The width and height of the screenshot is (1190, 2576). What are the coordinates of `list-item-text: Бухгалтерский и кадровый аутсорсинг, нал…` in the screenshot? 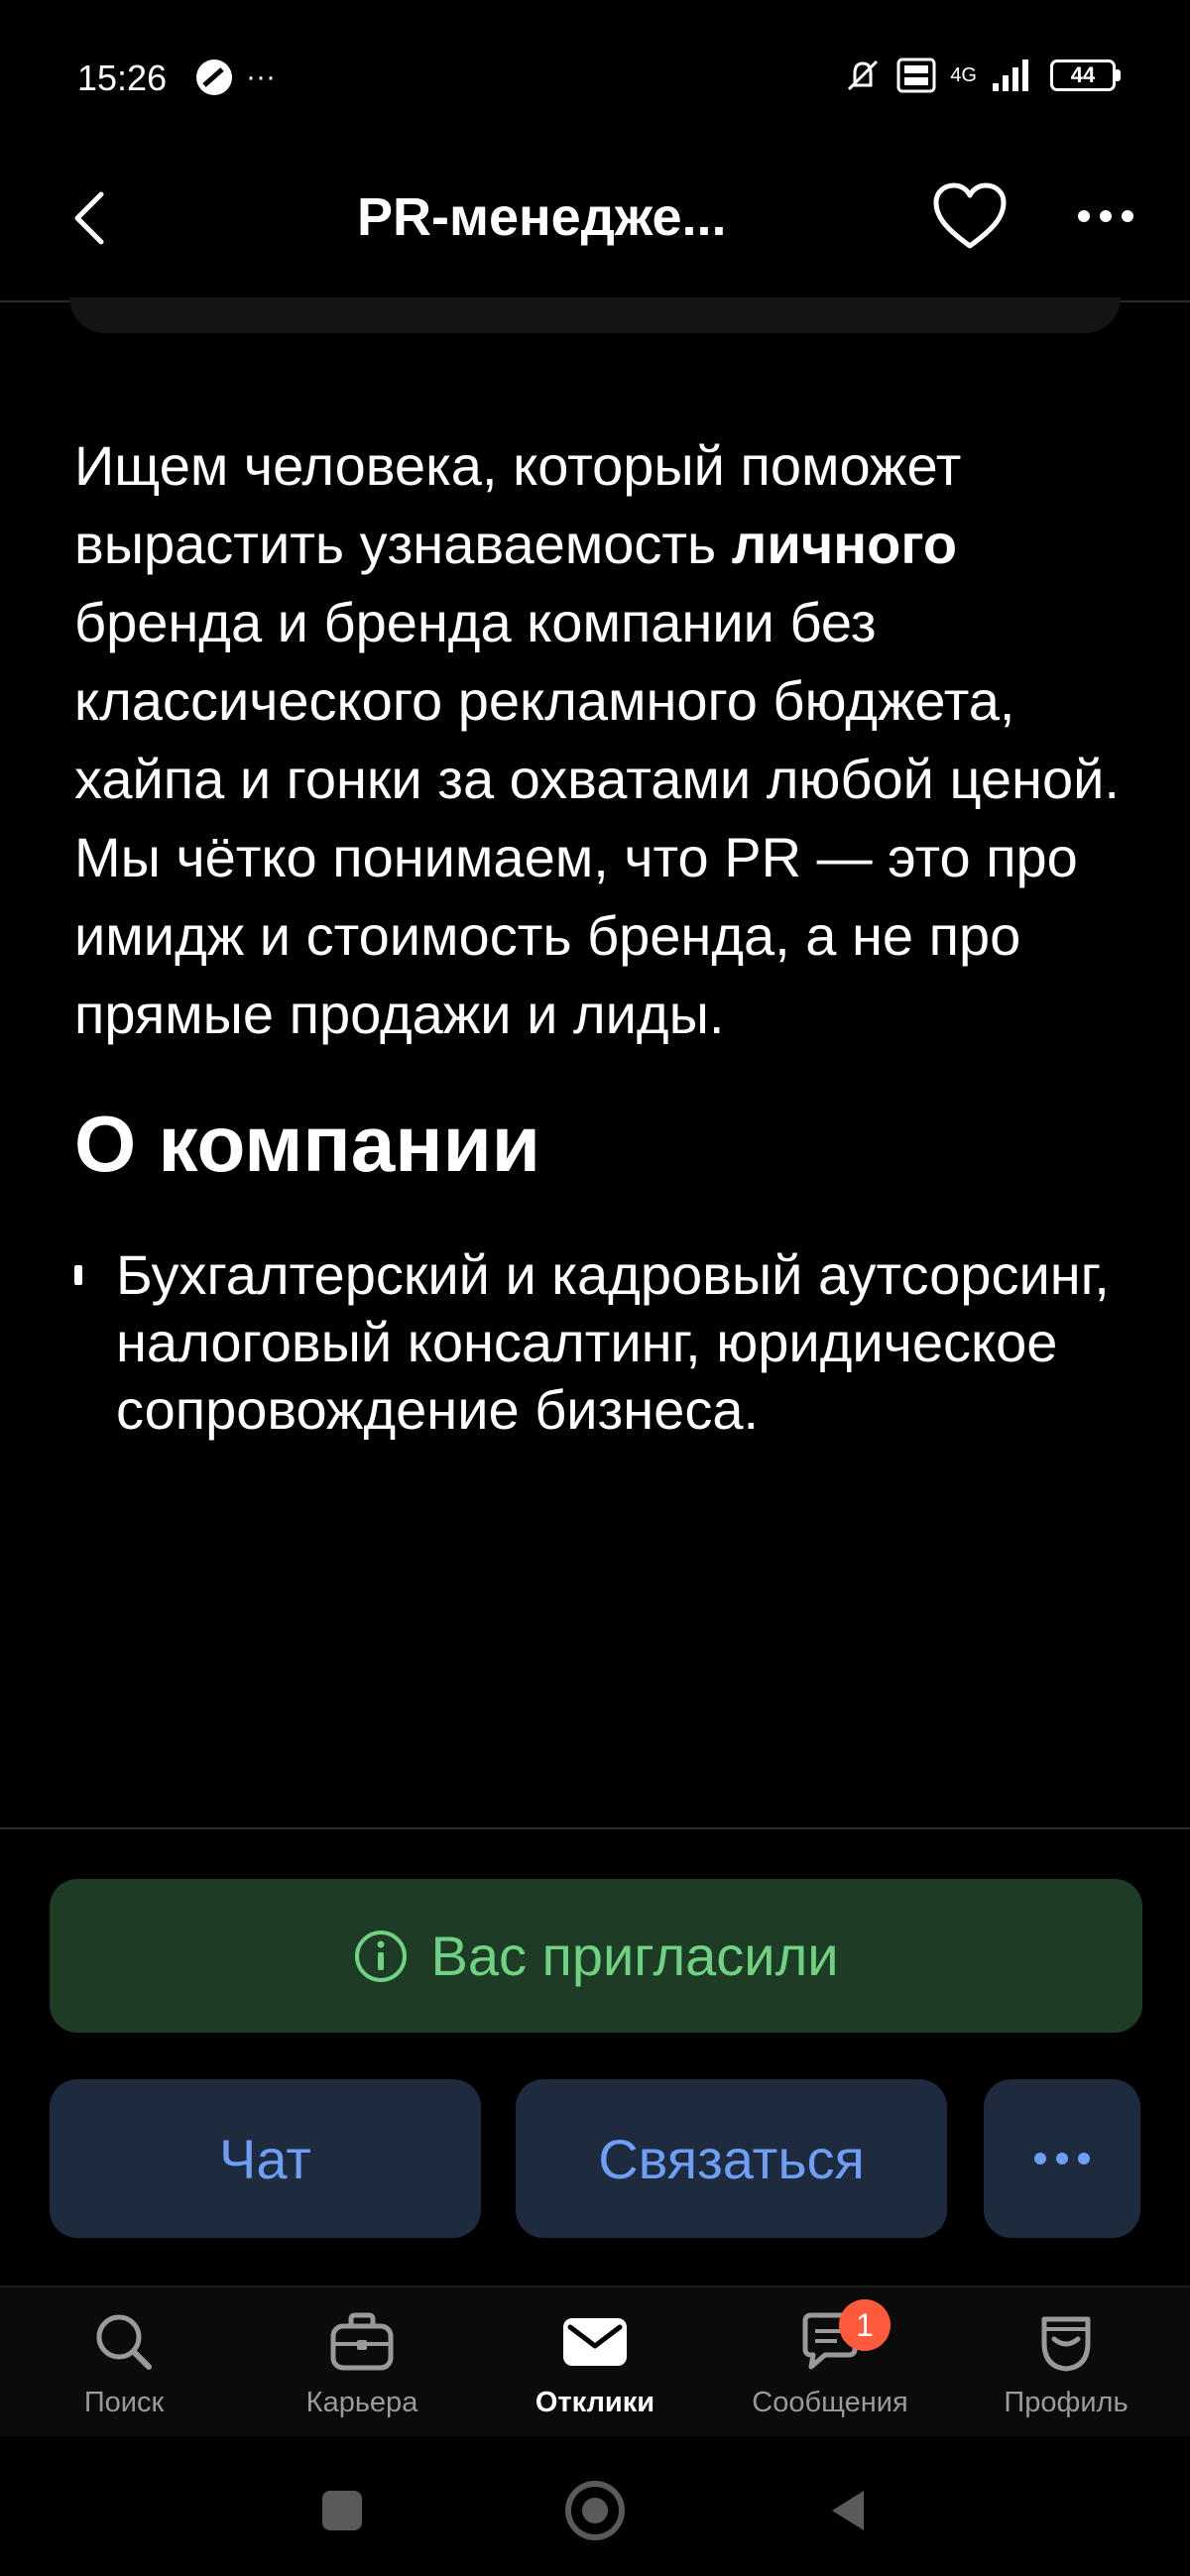 It's located at (613, 1342).